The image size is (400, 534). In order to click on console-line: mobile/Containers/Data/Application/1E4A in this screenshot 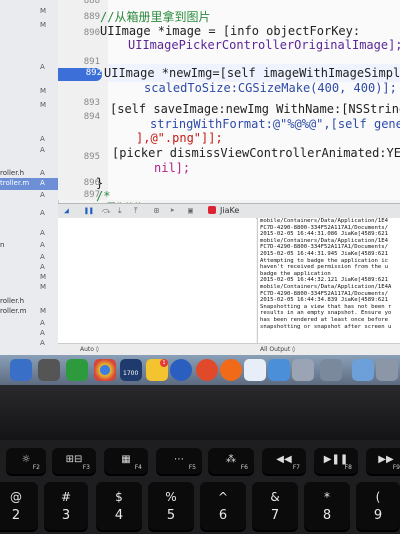, I will do `click(326, 286)`.